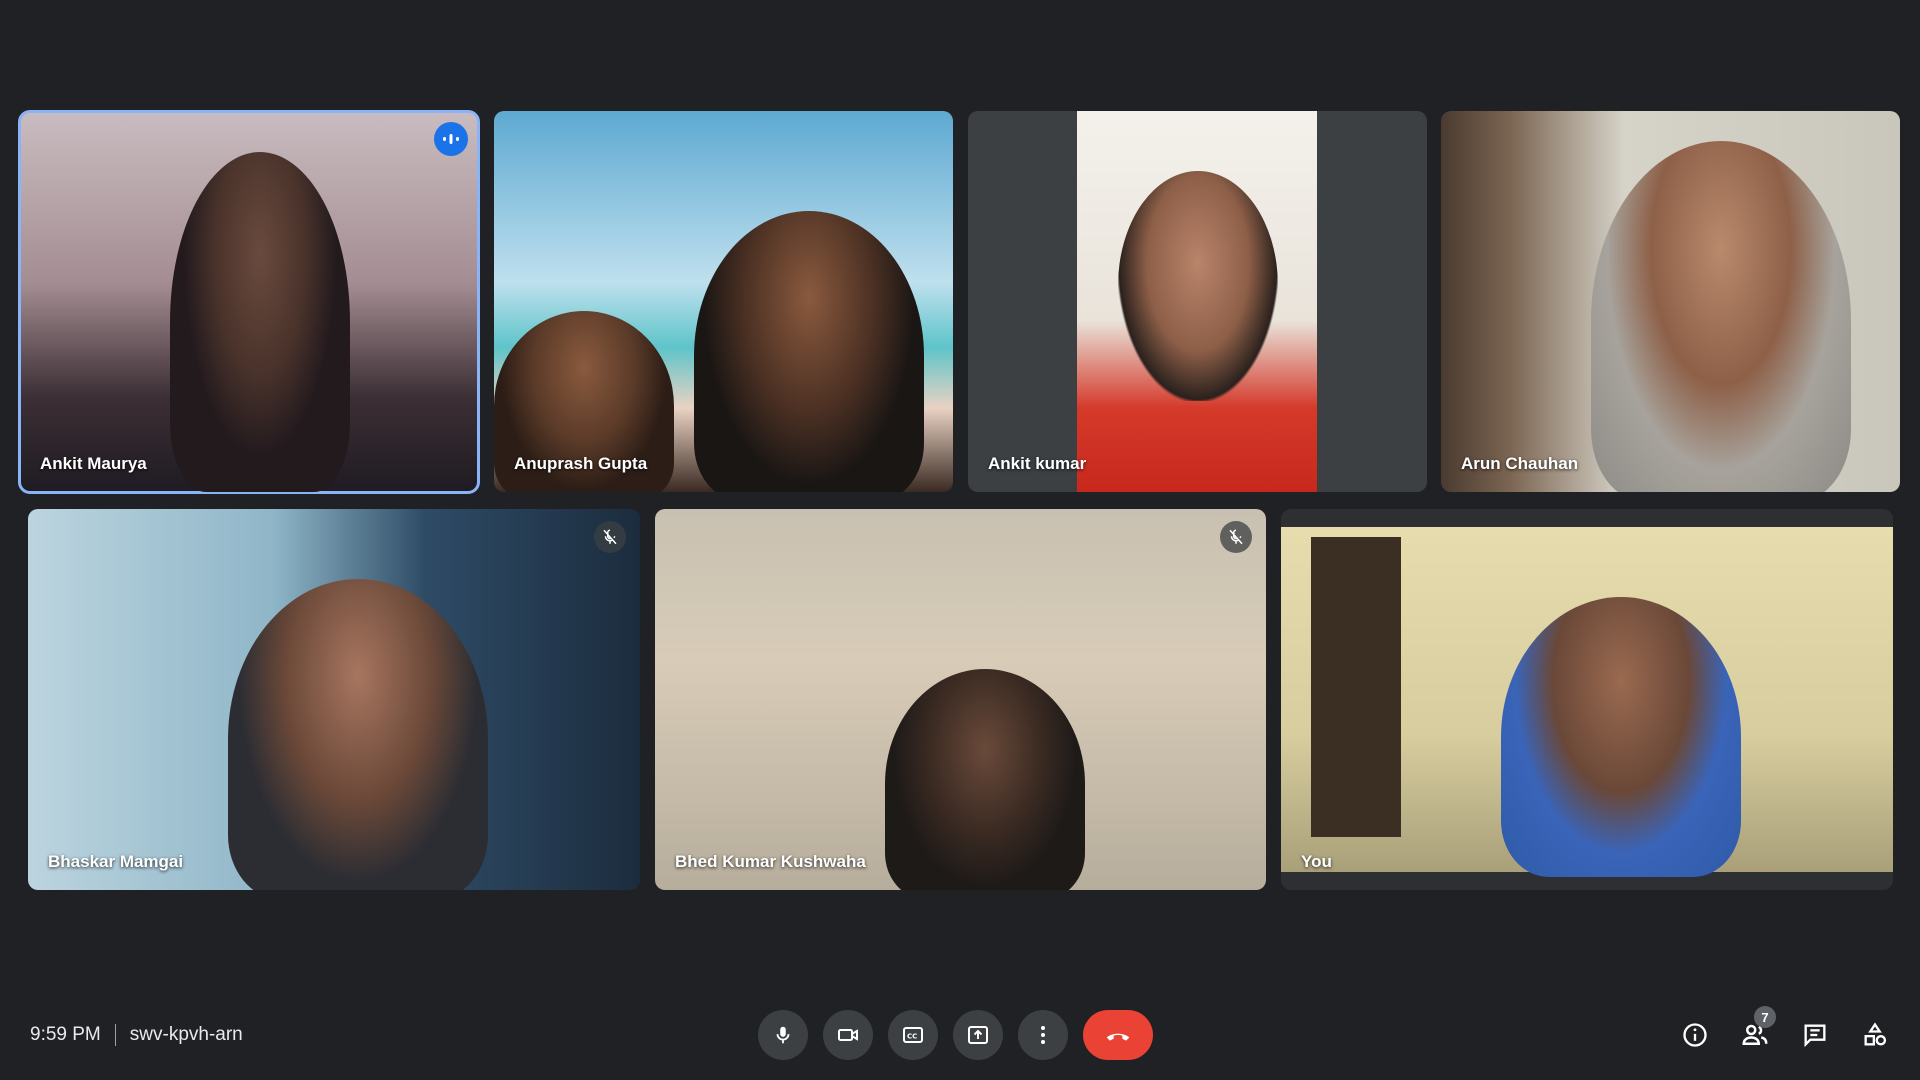  I want to click on svg-text: CC, so click(912, 1037).